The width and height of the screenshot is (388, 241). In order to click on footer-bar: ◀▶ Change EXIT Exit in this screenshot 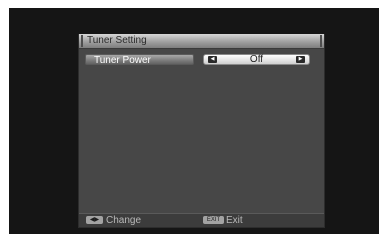, I will do `click(201, 220)`.